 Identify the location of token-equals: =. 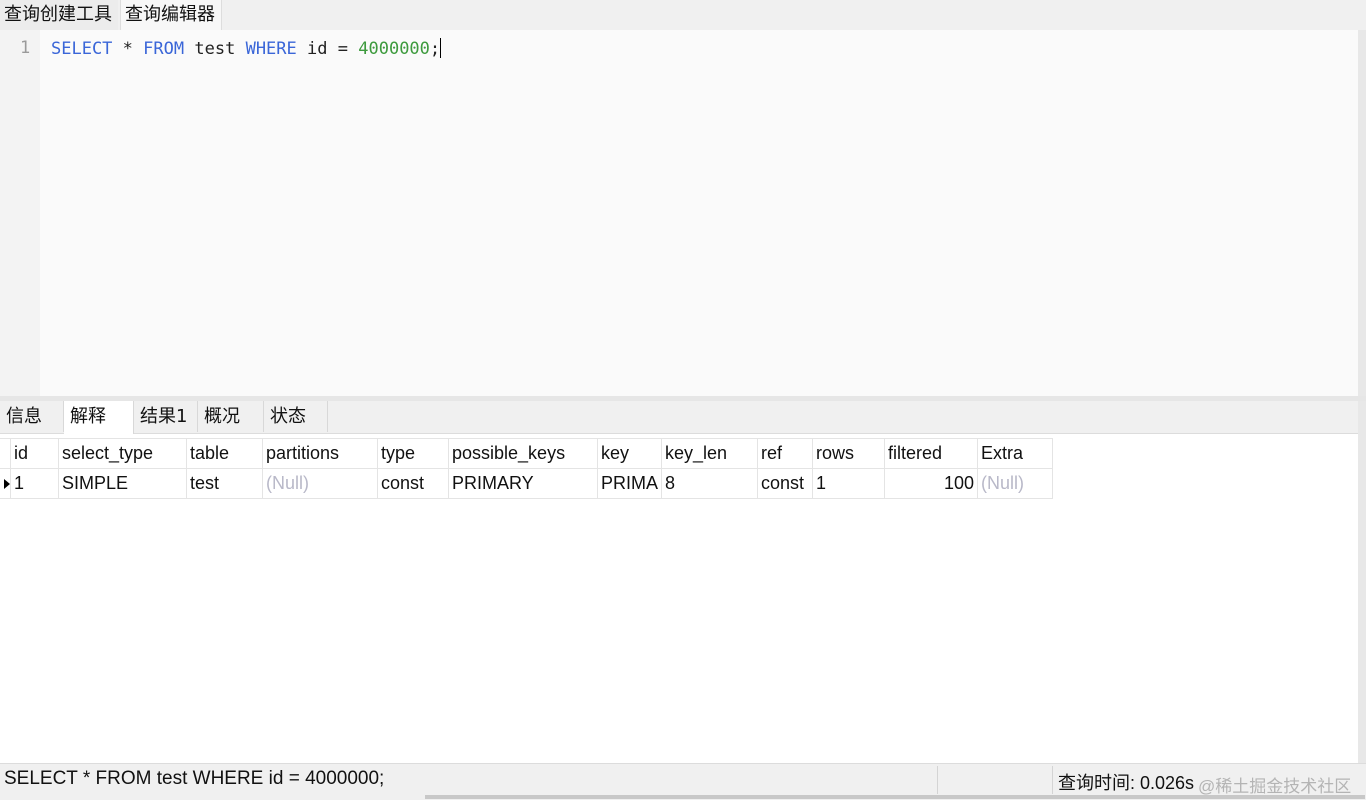
(342, 49).